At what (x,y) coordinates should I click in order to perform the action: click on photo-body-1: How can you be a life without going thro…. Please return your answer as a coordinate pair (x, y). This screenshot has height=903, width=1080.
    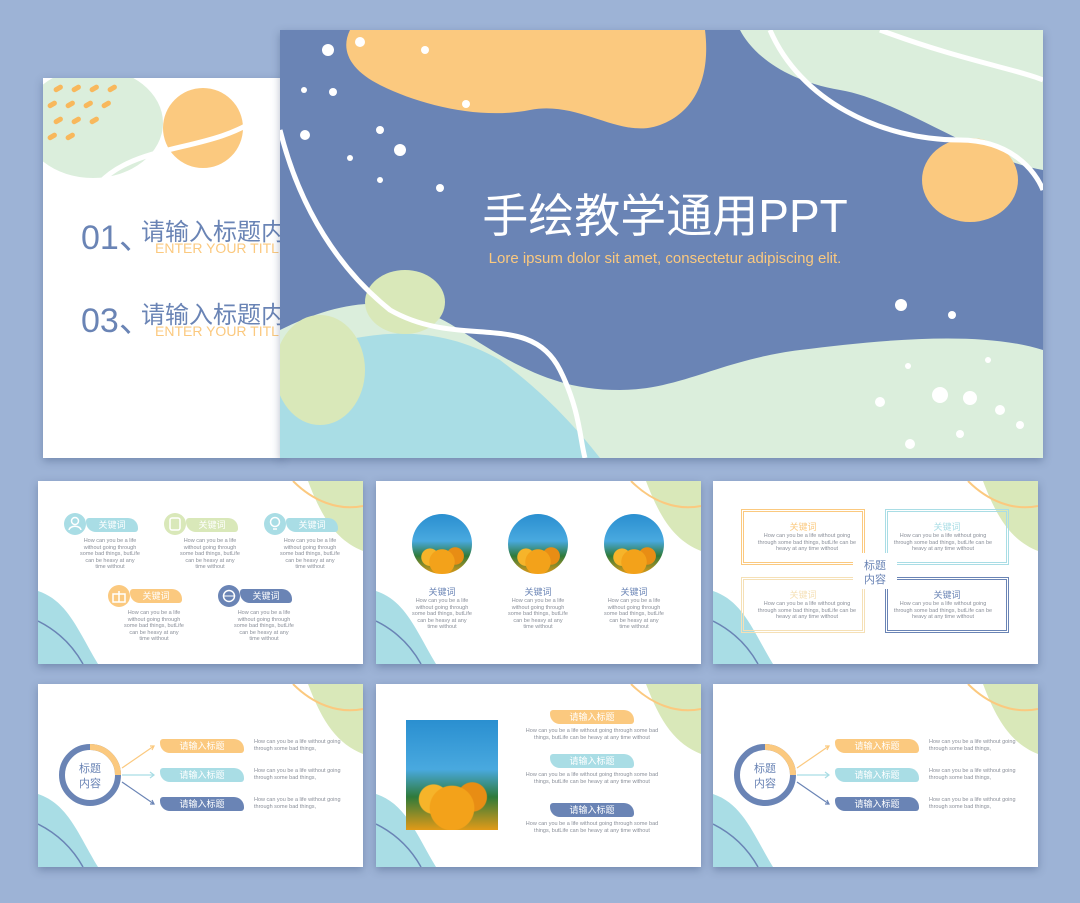
    Looking at the image, I should click on (592, 734).